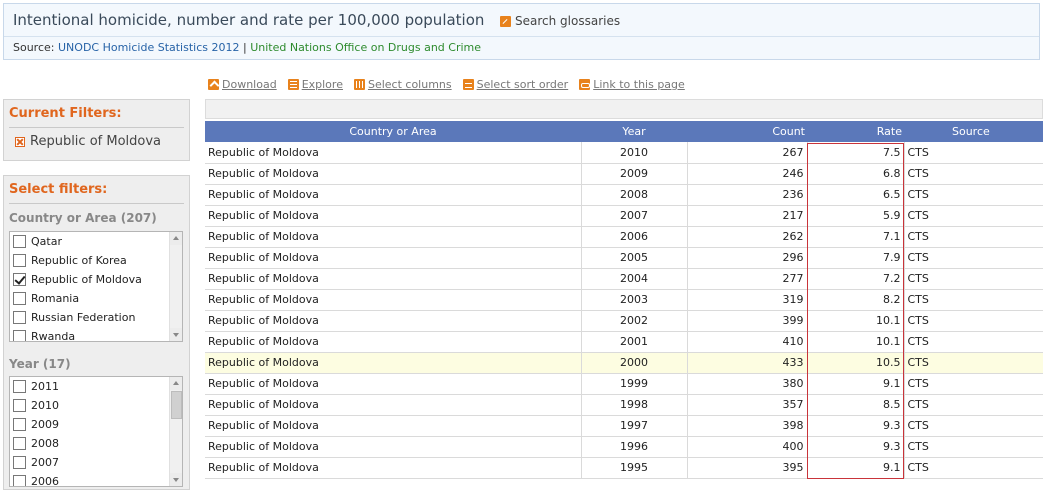 The height and width of the screenshot is (490, 1043). I want to click on source-link-unodc: United Nations Office on Drugs and Crime, so click(365, 47).